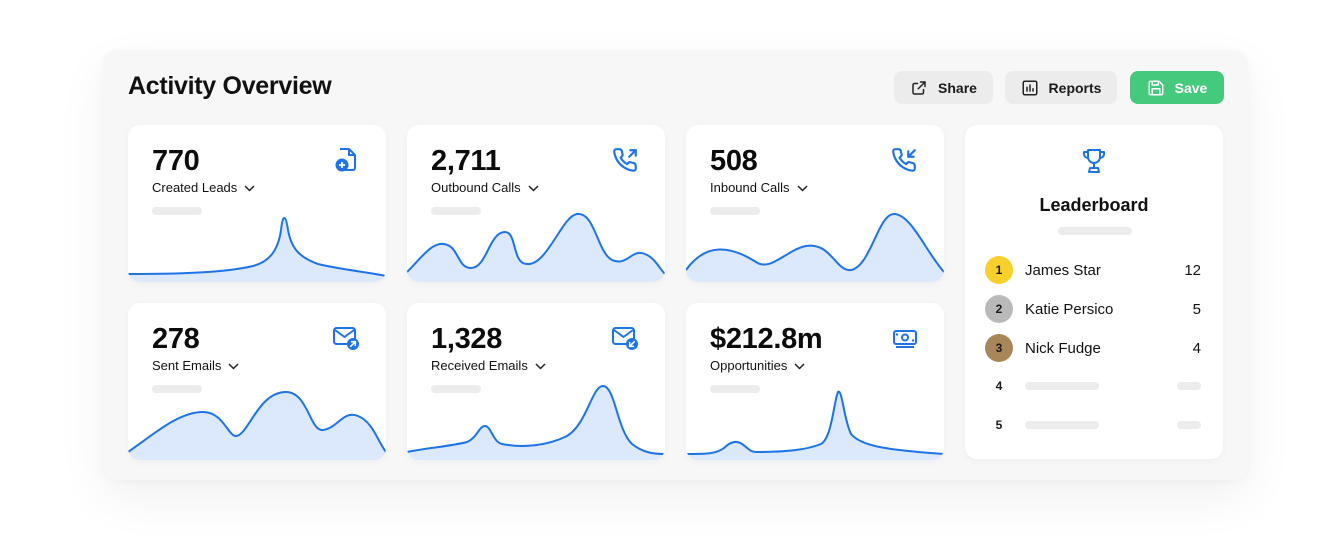 This screenshot has width=1333, height=544. I want to click on inbound-call-icon, so click(905, 162).